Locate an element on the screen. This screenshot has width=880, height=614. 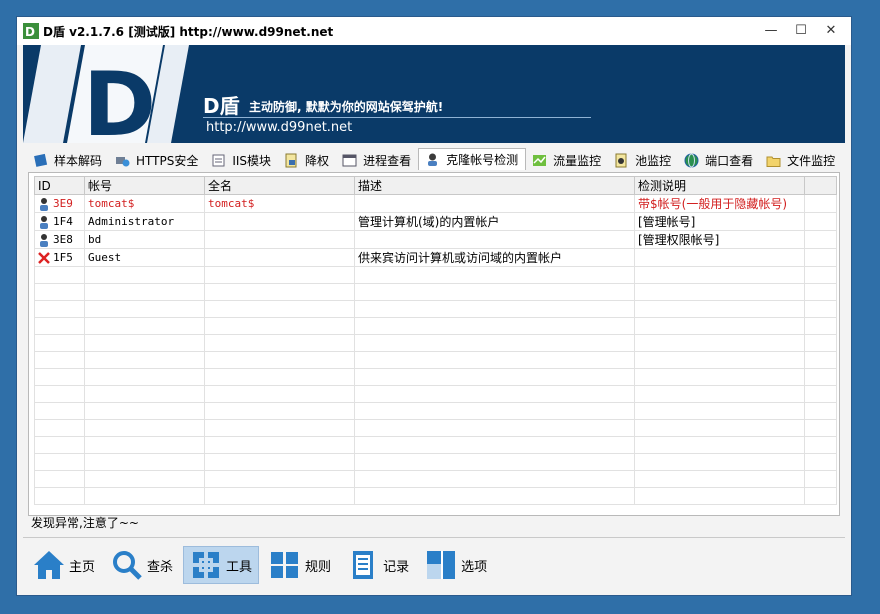
cell-id: 1F5 is located at coordinates (59, 257).